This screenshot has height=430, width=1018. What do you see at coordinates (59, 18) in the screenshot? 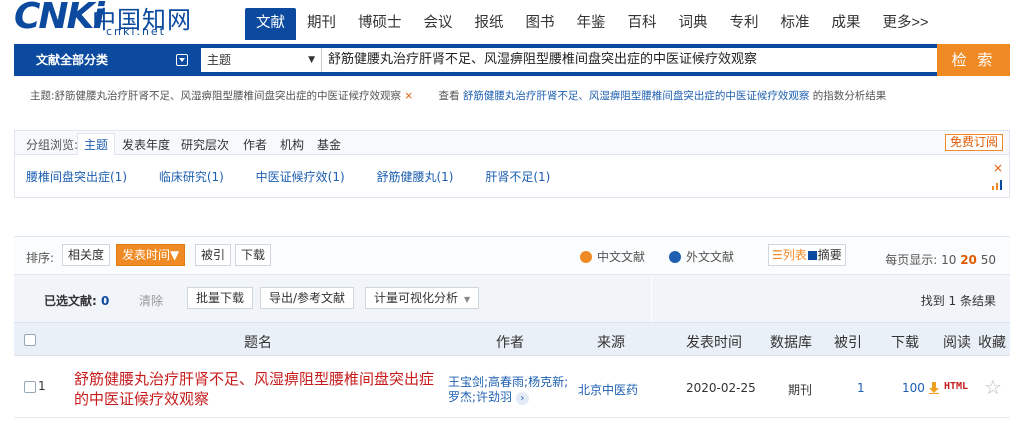
I see `logo-brand: CNKi` at bounding box center [59, 18].